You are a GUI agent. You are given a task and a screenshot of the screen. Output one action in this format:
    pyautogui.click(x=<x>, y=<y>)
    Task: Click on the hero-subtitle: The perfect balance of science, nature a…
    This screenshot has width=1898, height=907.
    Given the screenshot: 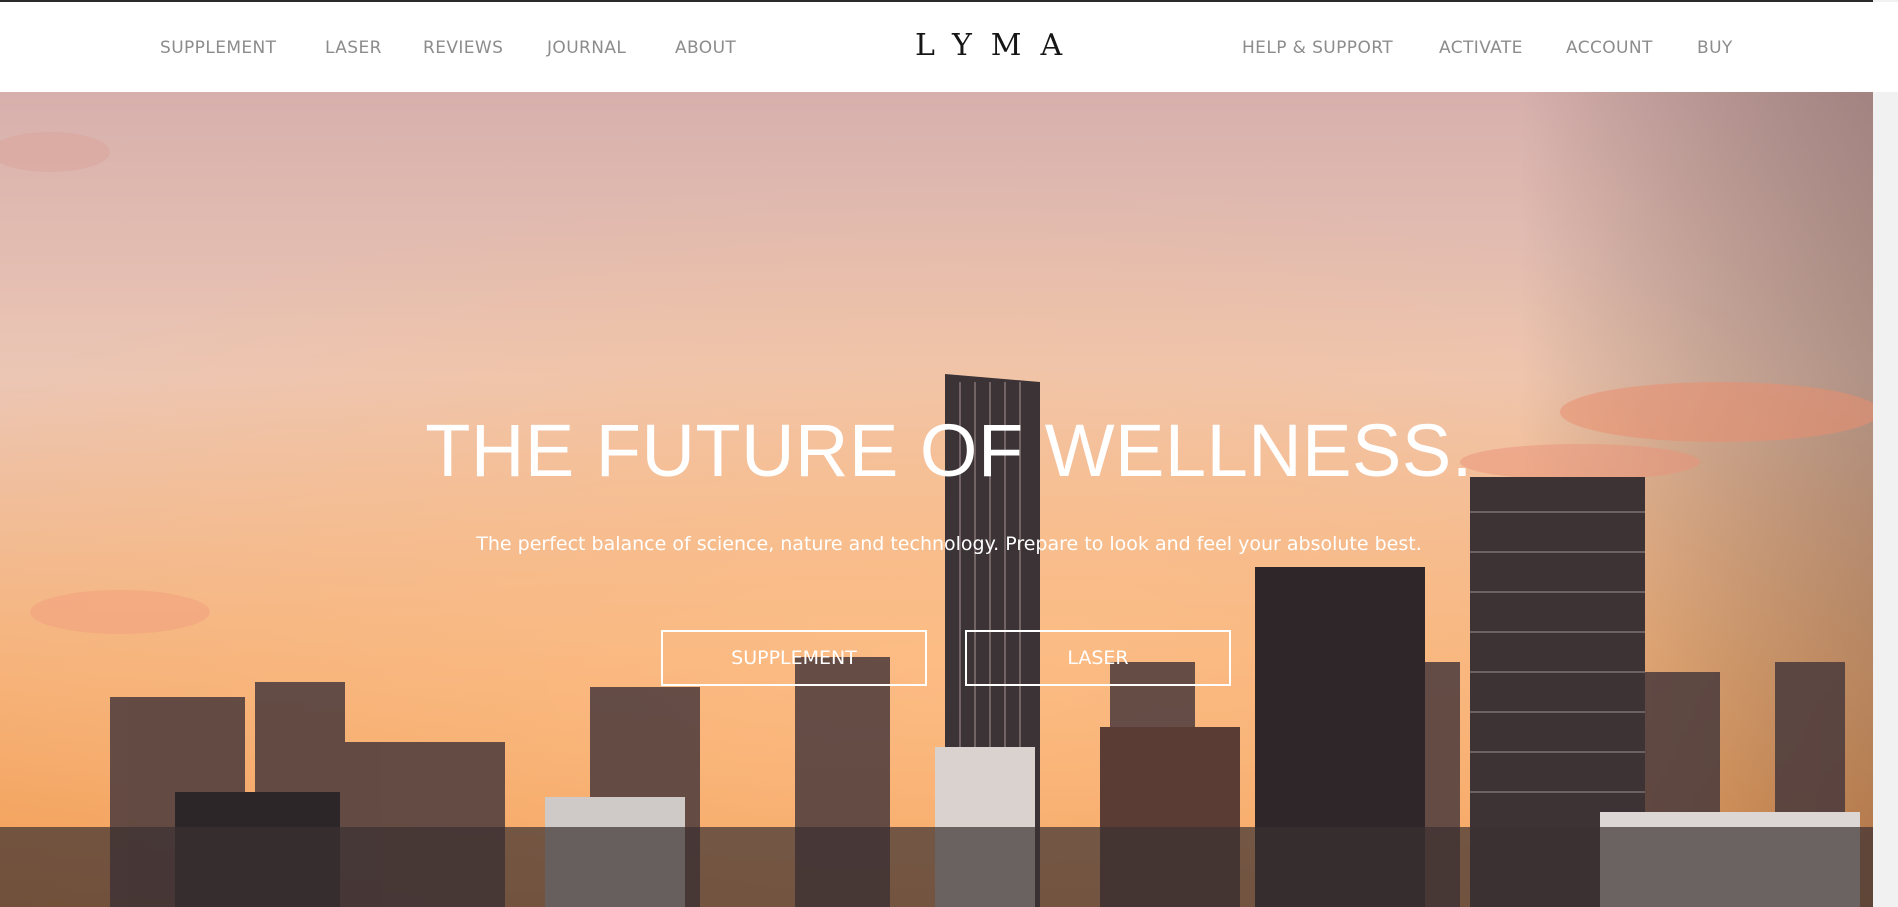 What is the action you would take?
    pyautogui.click(x=949, y=544)
    